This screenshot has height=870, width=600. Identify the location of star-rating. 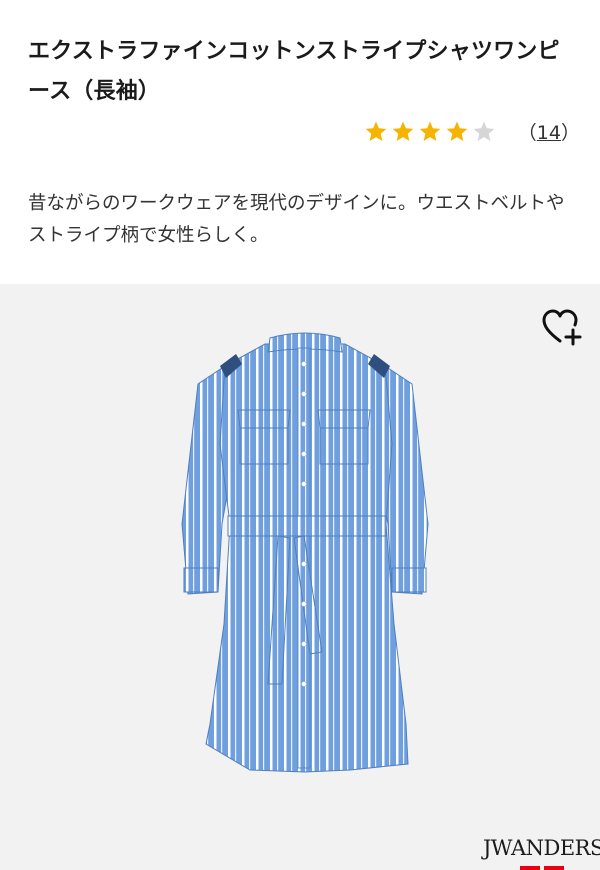
(430, 132).